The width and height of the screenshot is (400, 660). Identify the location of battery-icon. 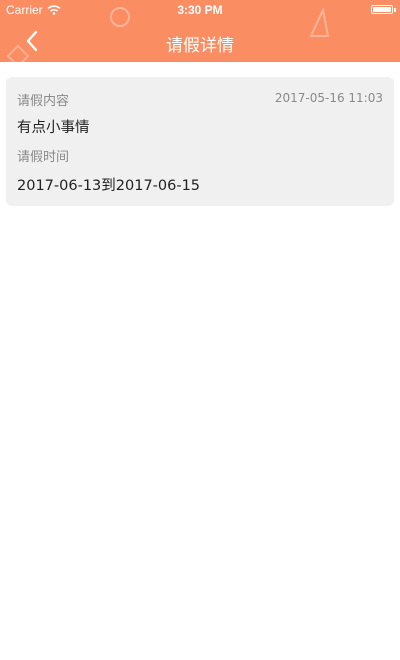
(382, 9).